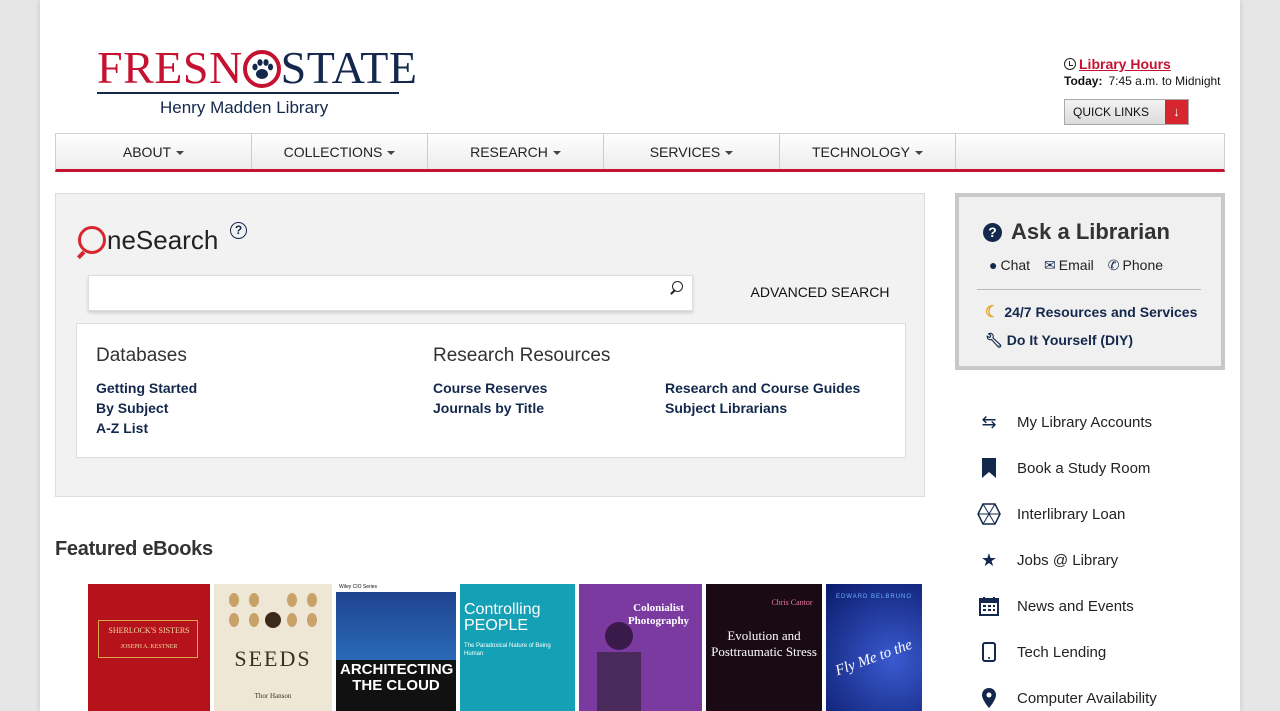 The width and height of the screenshot is (1280, 711). Describe the element at coordinates (989, 698) in the screenshot. I see `map-marker-icon` at that location.